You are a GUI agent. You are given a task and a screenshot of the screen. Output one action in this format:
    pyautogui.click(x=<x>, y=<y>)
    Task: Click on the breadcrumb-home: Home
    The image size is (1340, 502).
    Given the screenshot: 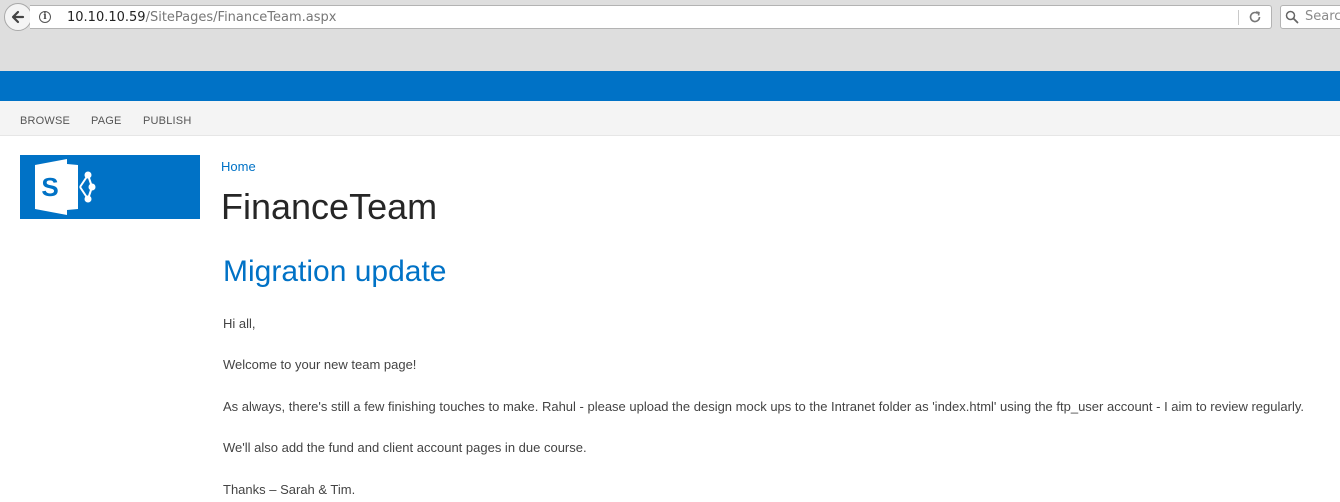 What is the action you would take?
    pyautogui.click(x=238, y=166)
    